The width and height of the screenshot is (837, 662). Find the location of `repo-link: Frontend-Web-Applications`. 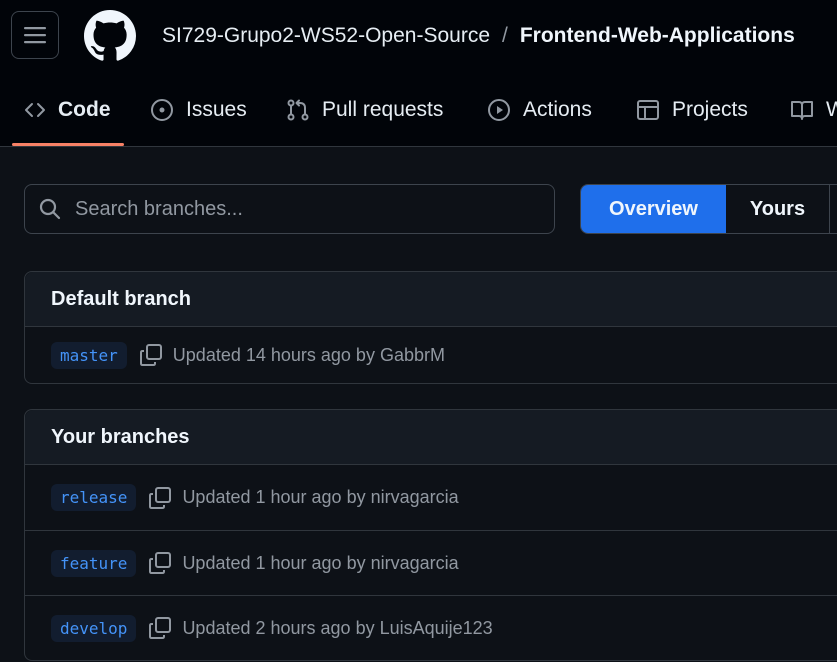

repo-link: Frontend-Web-Applications is located at coordinates (657, 35).